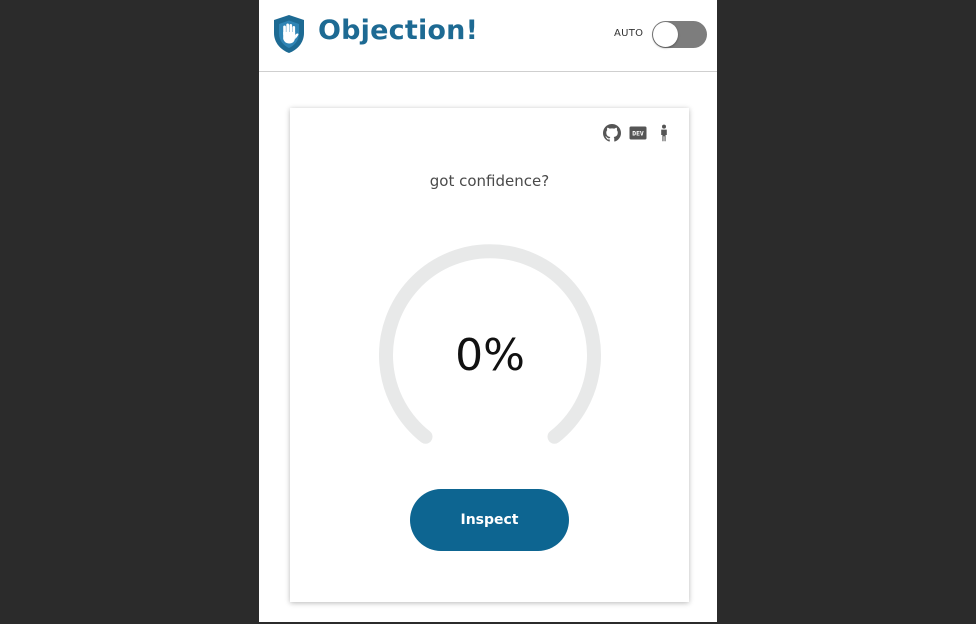 The image size is (976, 624). I want to click on dev-icon-text: DEV, so click(638, 134).